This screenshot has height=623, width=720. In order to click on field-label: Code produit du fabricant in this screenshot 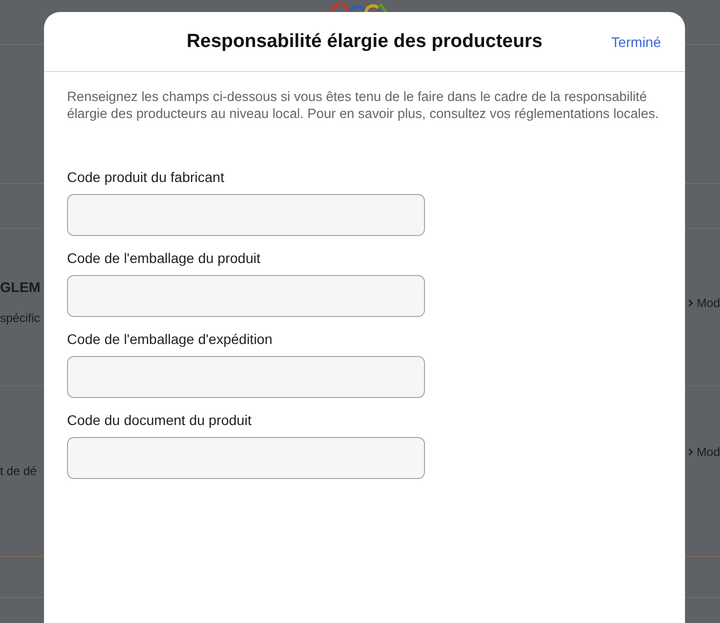, I will do `click(146, 177)`.